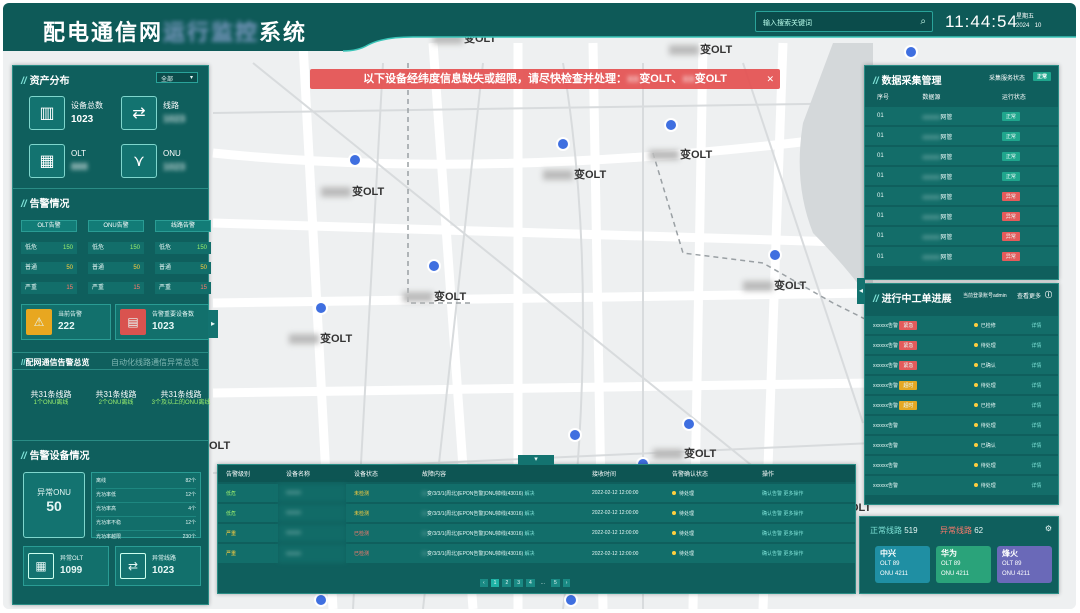  What do you see at coordinates (961, 404) in the screenshot?
I see `table-row: xxxxxx告警 超时 已检修 详情` at bounding box center [961, 404].